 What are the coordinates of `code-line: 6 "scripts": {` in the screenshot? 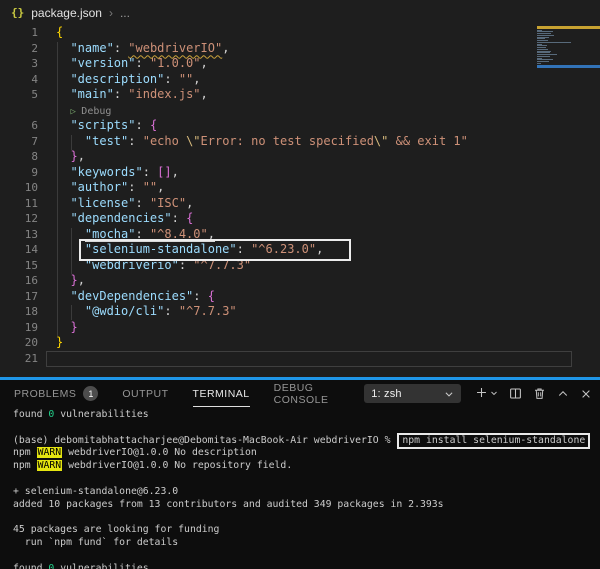 It's located at (300, 126).